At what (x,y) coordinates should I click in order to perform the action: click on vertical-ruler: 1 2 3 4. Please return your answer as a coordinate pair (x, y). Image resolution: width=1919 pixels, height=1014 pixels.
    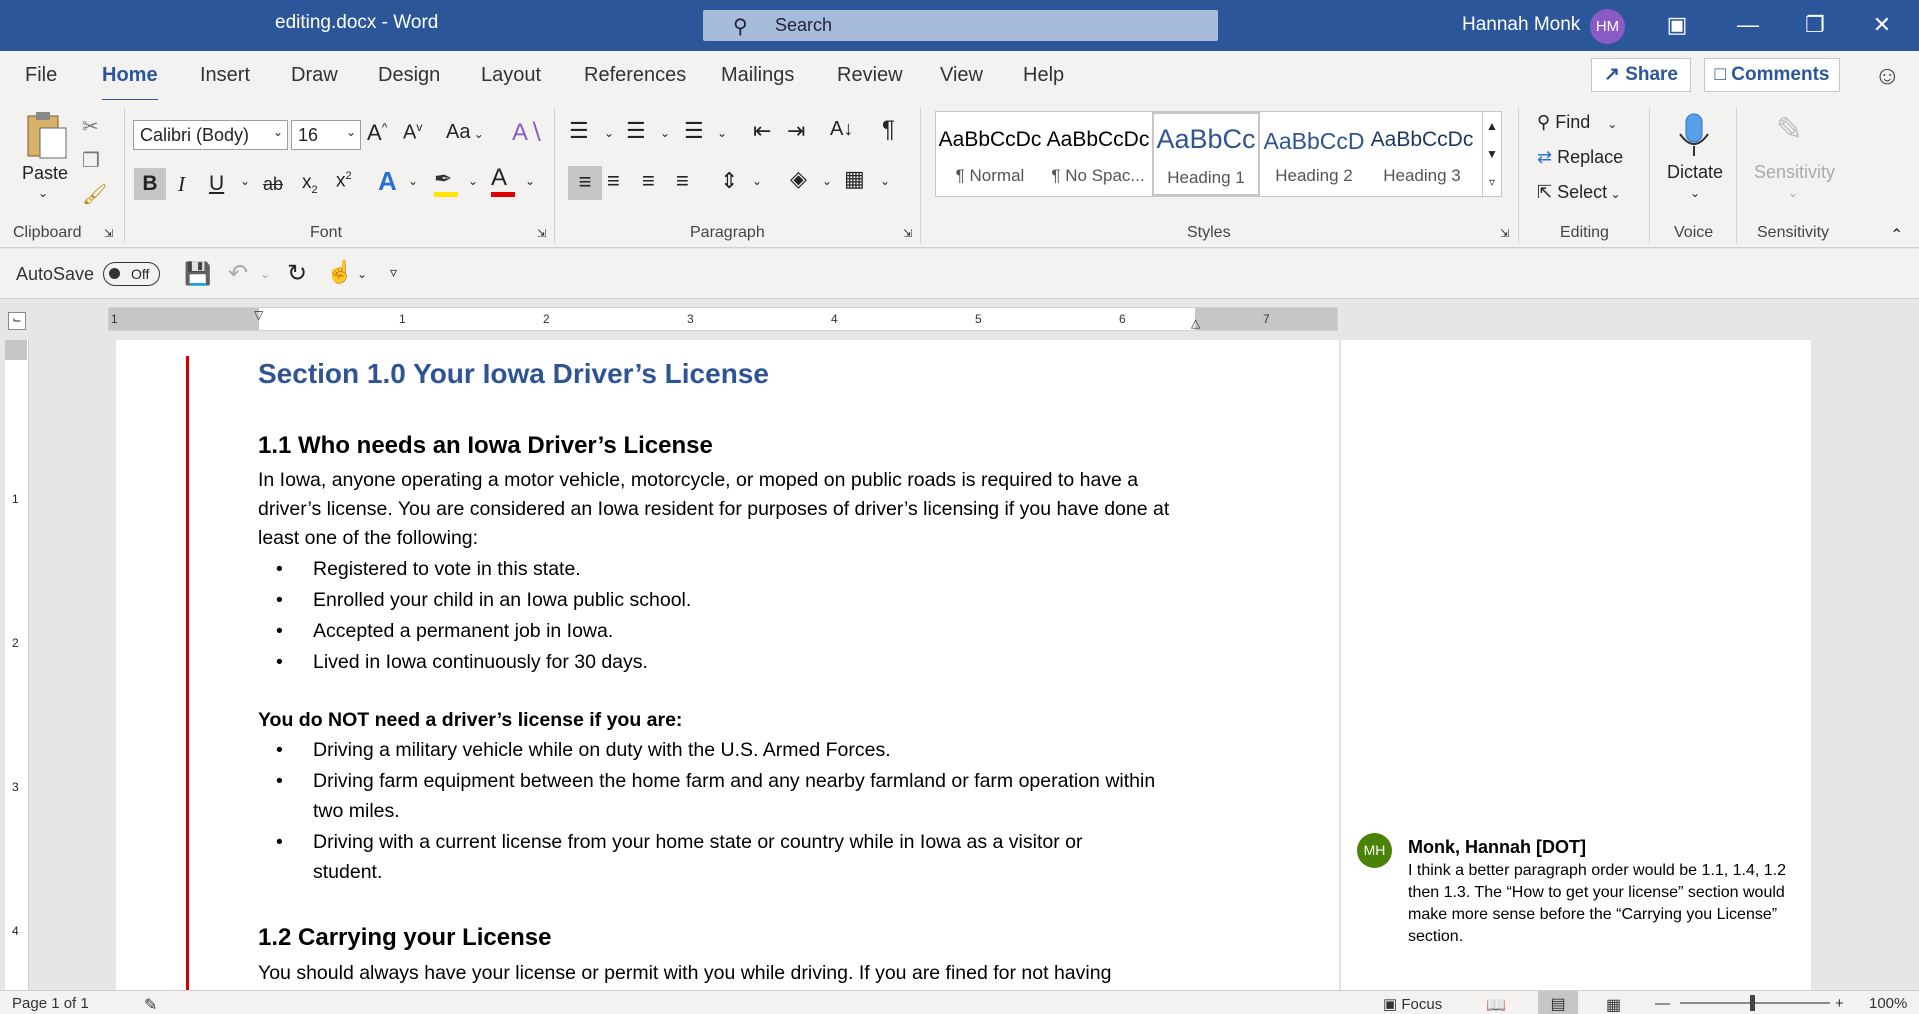
    Looking at the image, I should click on (17, 665).